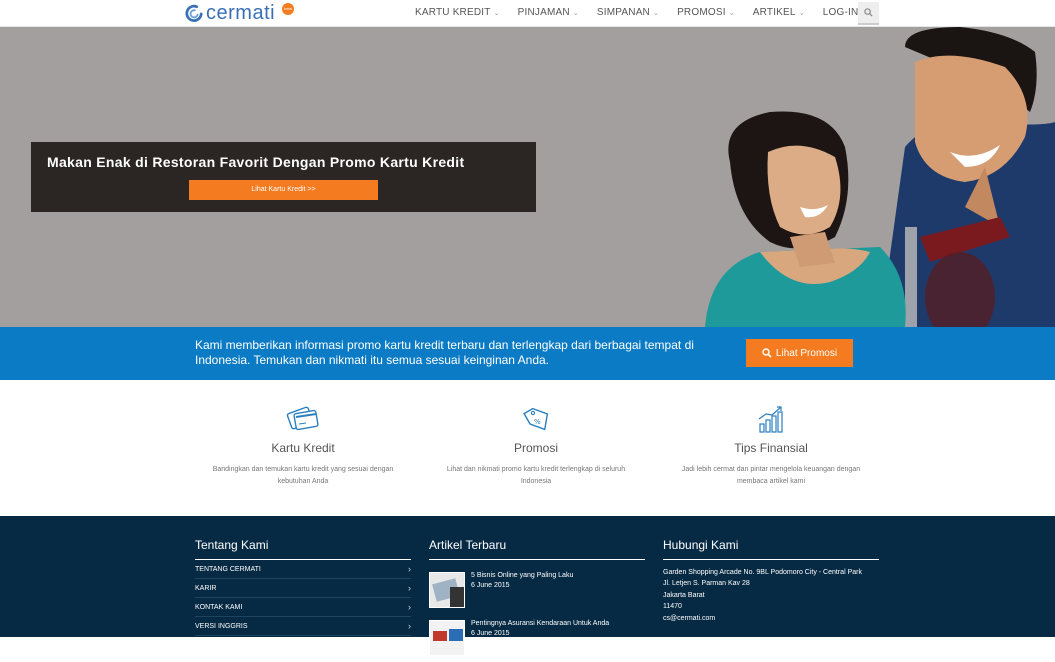 This screenshot has height=662, width=1055. What do you see at coordinates (806, 353) in the screenshot?
I see `view-promotions-label: Lihat Promosi` at bounding box center [806, 353].